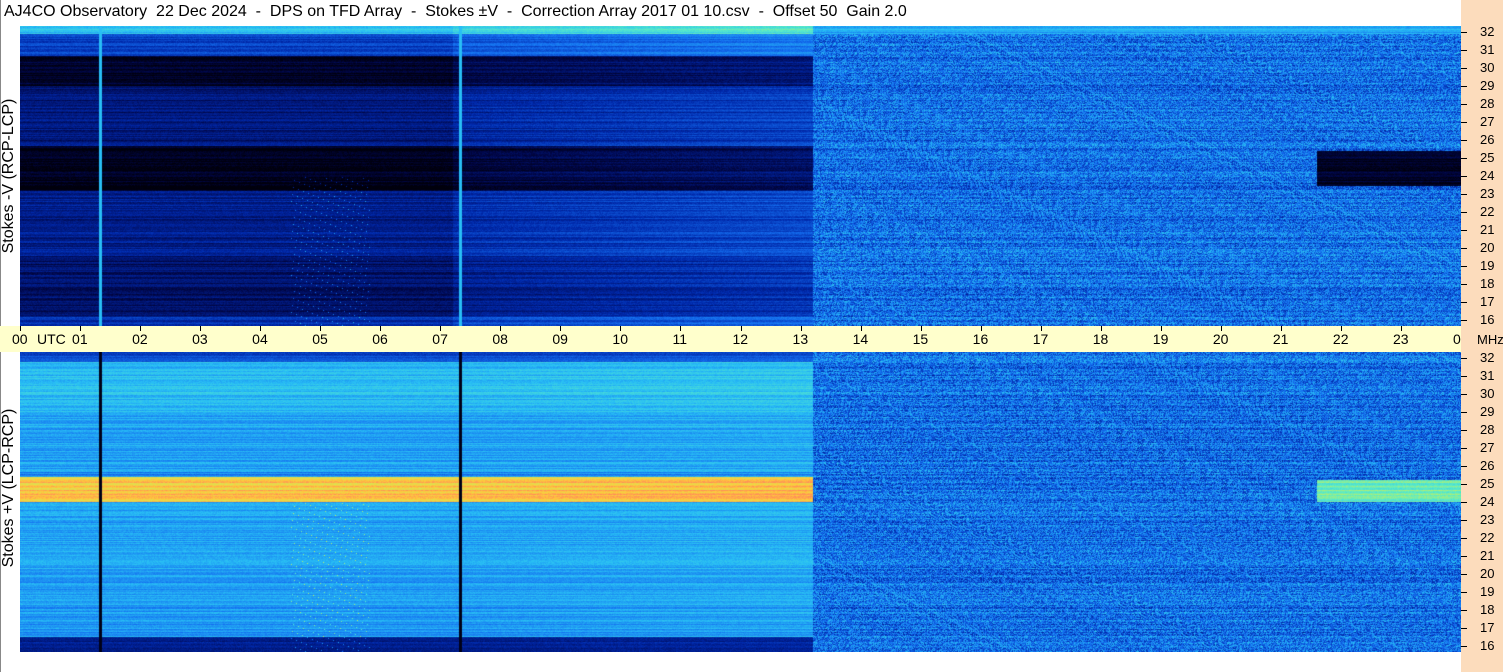 This screenshot has height=672, width=1503. Describe the element at coordinates (1490, 339) in the screenshot. I see `mhz-unit-label: MHz` at that location.